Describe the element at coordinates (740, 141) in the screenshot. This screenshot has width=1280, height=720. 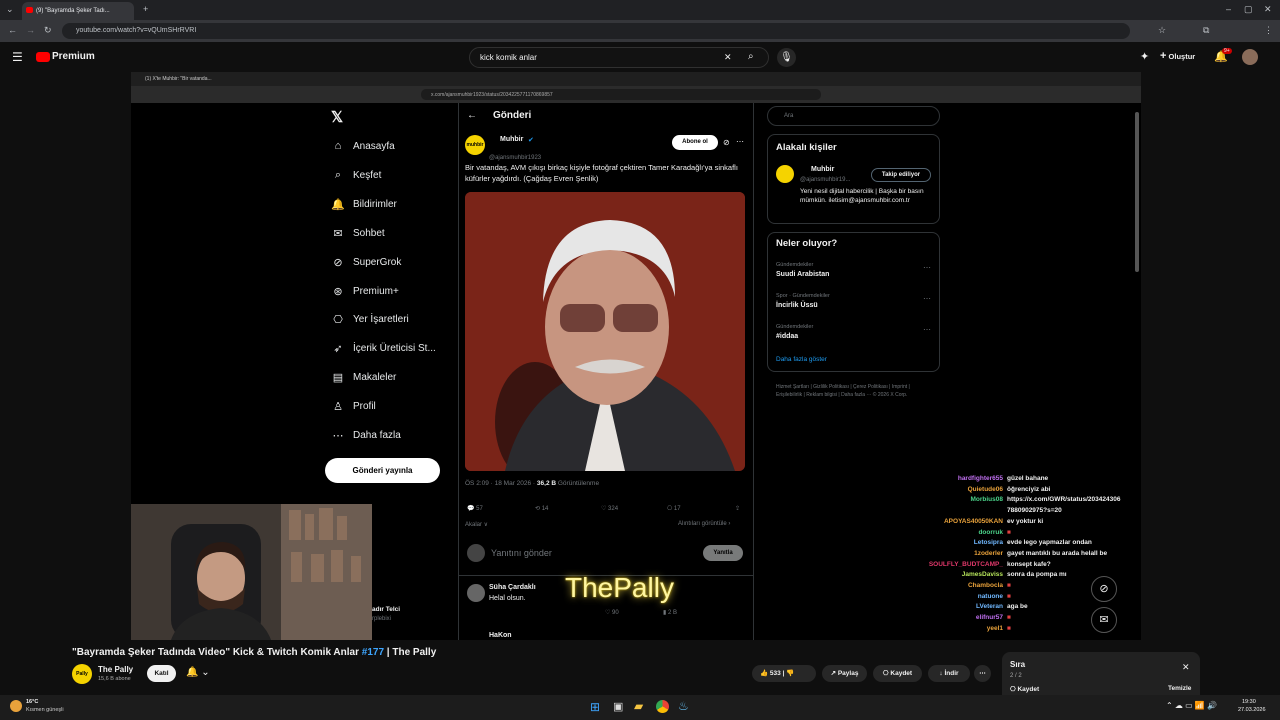
I see `more-options-icon: ⋯` at that location.